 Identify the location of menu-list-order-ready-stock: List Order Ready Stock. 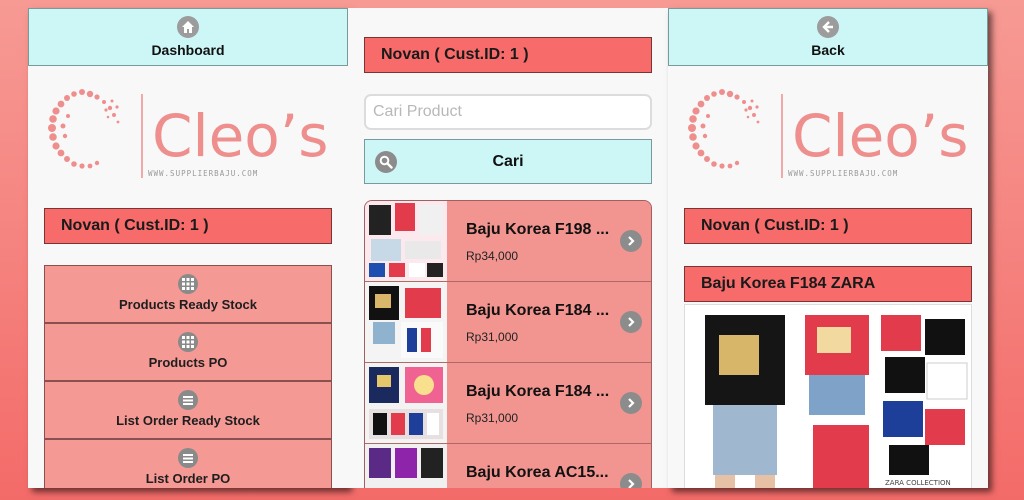
(188, 410).